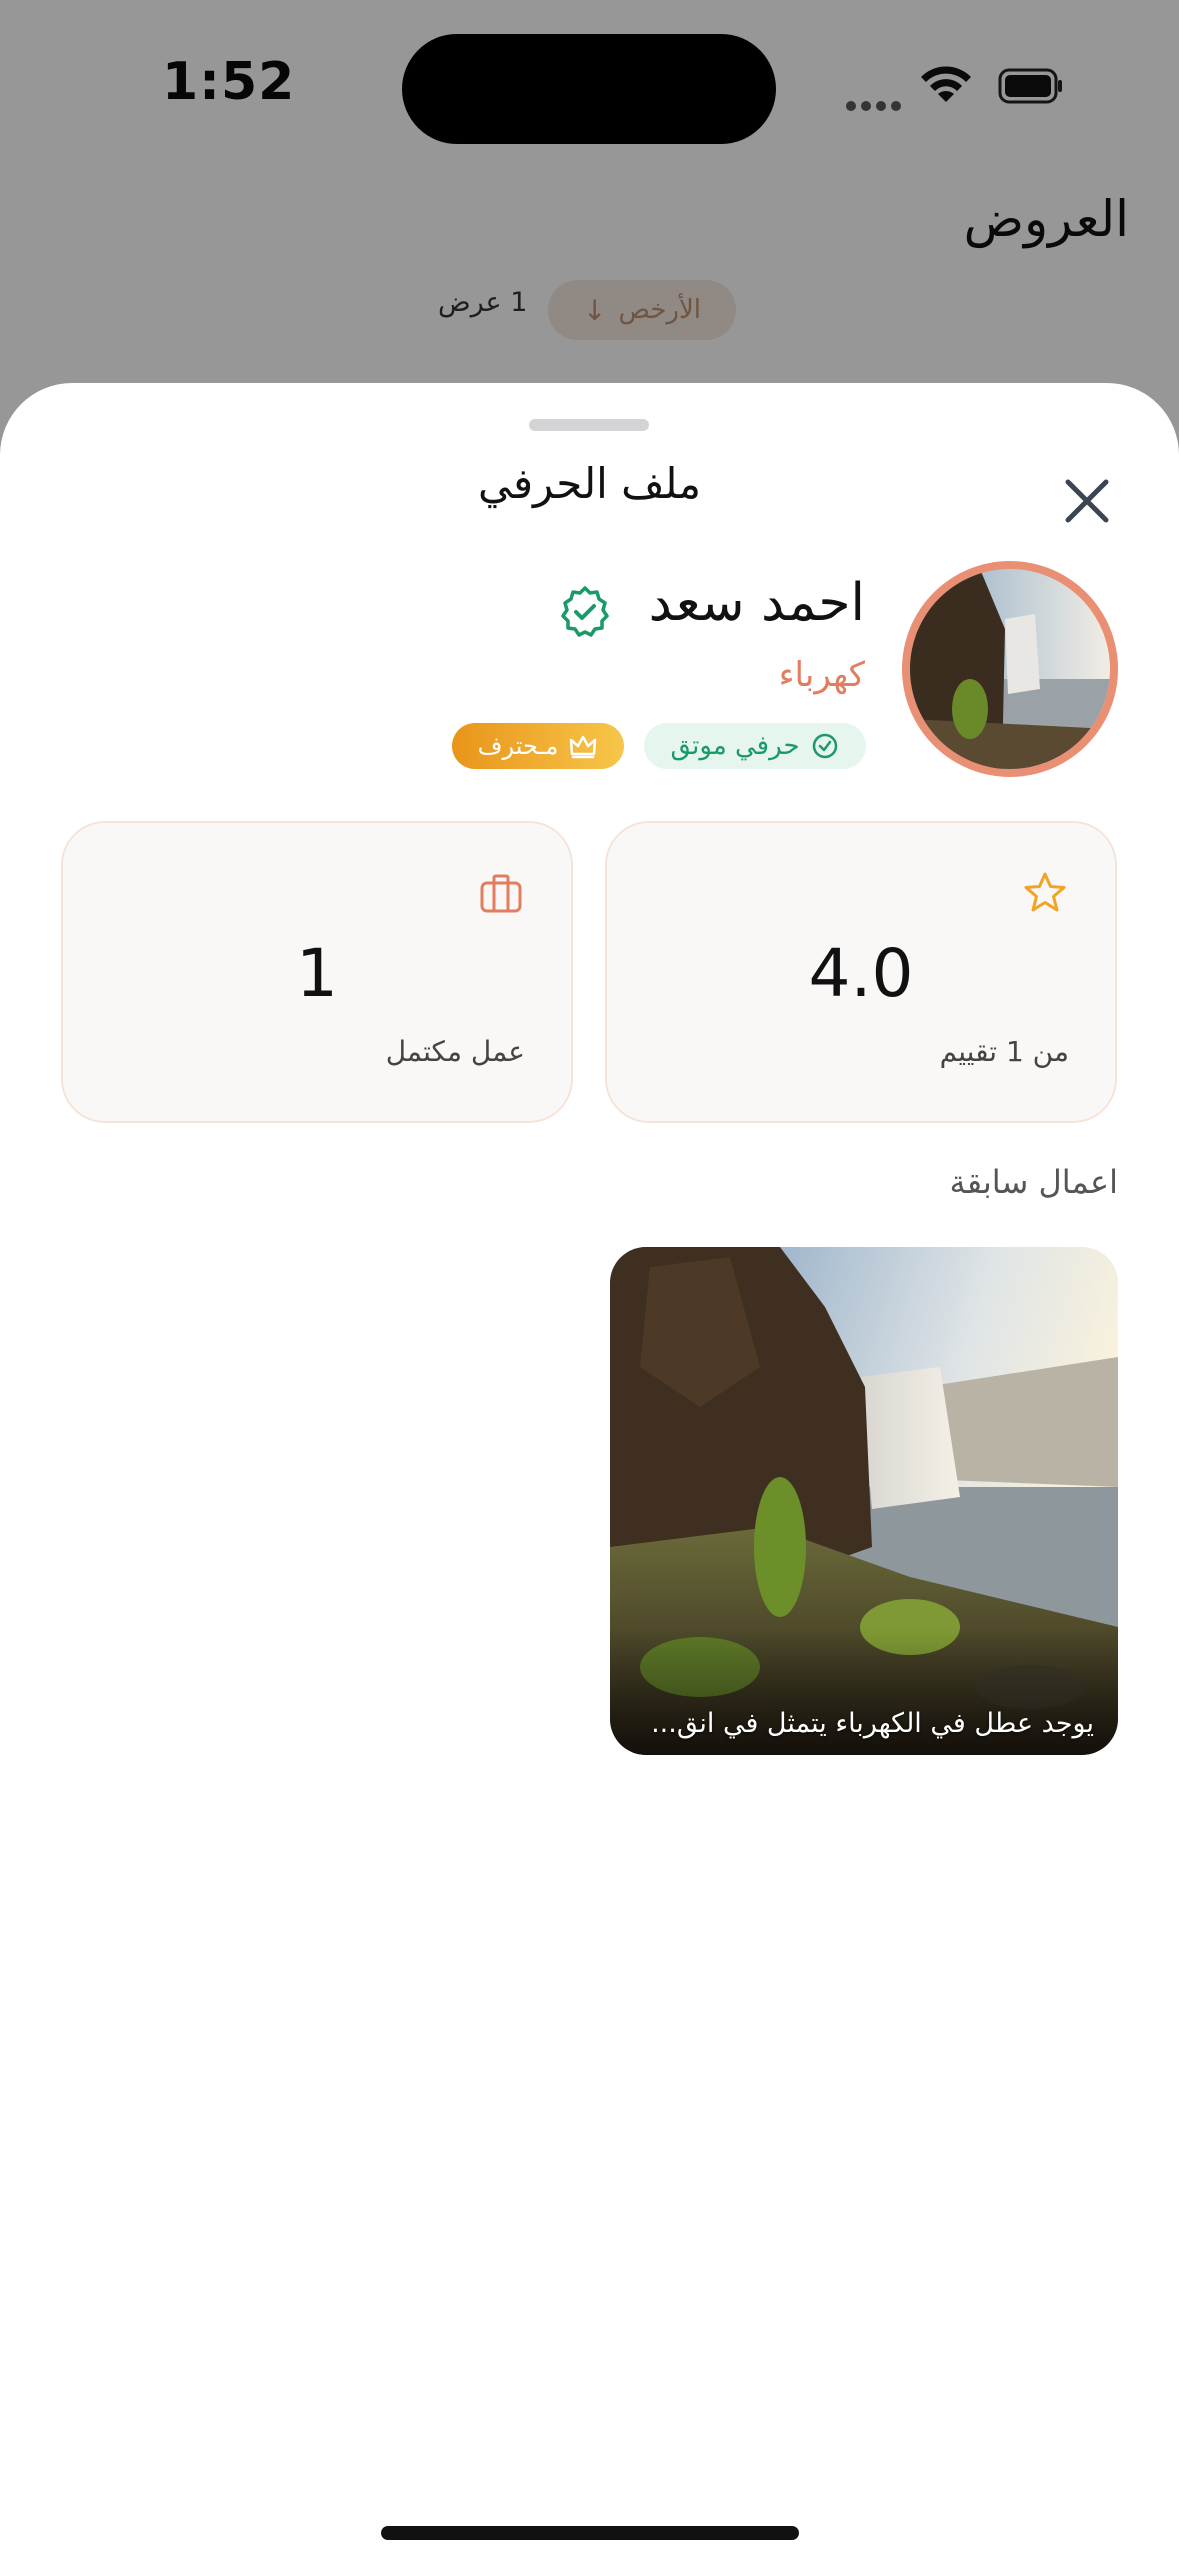 The image size is (1179, 2556). Describe the element at coordinates (1004, 1051) in the screenshot. I see `rating-caption: من 1 تقييم` at that location.